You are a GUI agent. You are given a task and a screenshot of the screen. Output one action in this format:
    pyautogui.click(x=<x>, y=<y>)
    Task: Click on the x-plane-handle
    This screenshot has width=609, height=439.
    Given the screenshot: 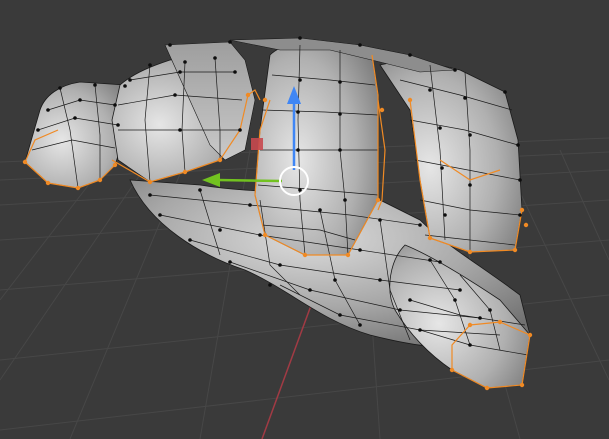 What is the action you would take?
    pyautogui.click(x=257, y=144)
    